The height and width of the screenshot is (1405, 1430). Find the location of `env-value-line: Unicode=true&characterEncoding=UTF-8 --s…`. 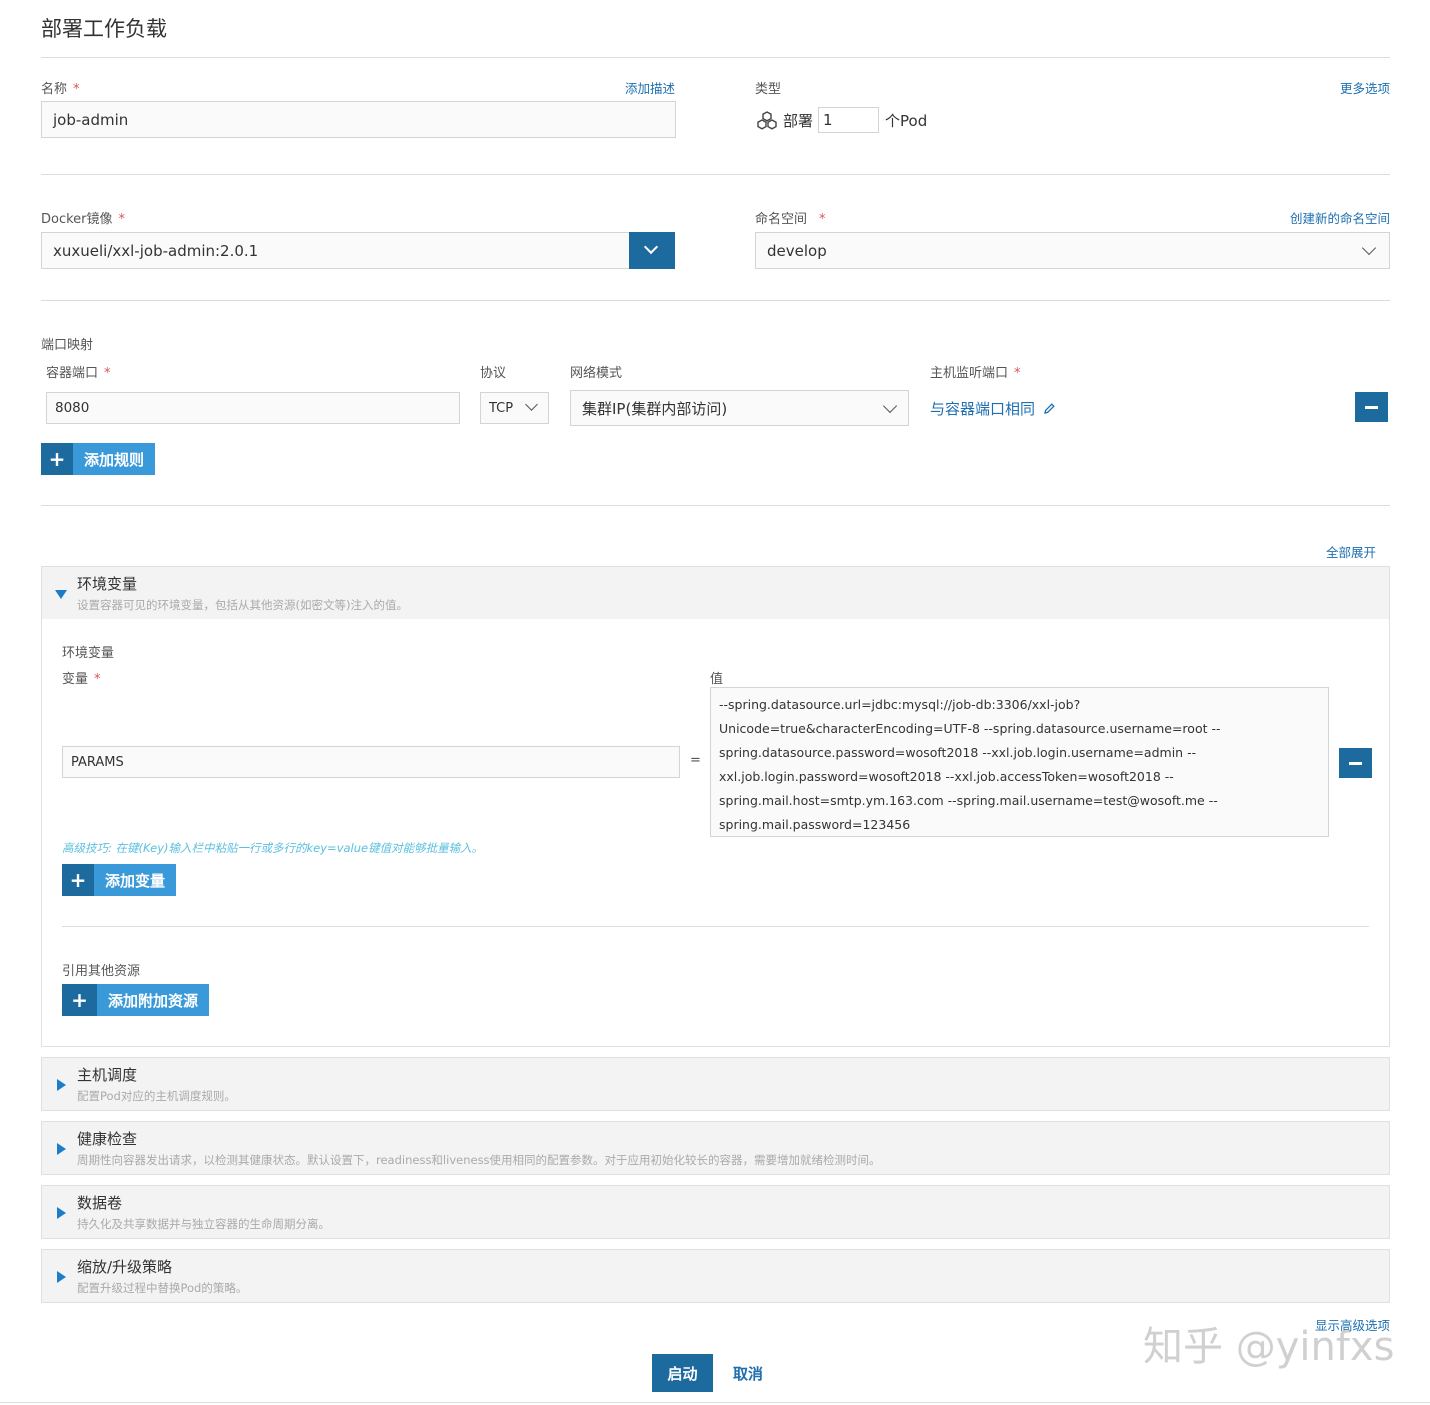

env-value-line: Unicode=true&characterEncoding=UTF-8 --s… is located at coordinates (970, 728).